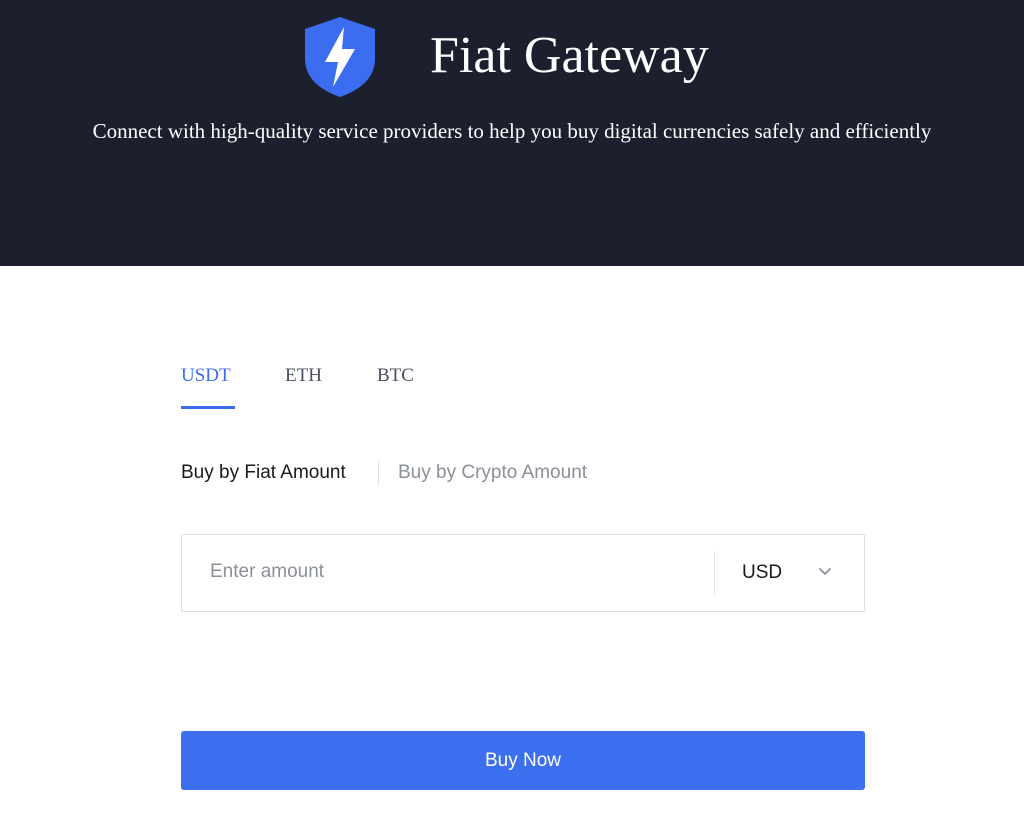 Image resolution: width=1024 pixels, height=814 pixels. I want to click on tab-usdt: USDT, so click(206, 376).